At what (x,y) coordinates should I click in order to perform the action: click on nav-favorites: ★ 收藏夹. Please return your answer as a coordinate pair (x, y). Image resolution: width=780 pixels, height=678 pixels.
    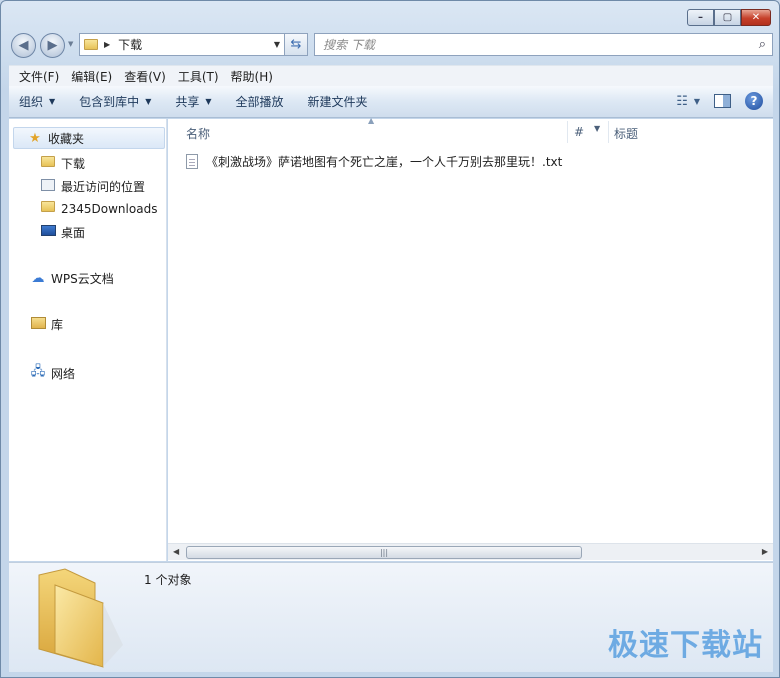
    Looking at the image, I should click on (89, 138).